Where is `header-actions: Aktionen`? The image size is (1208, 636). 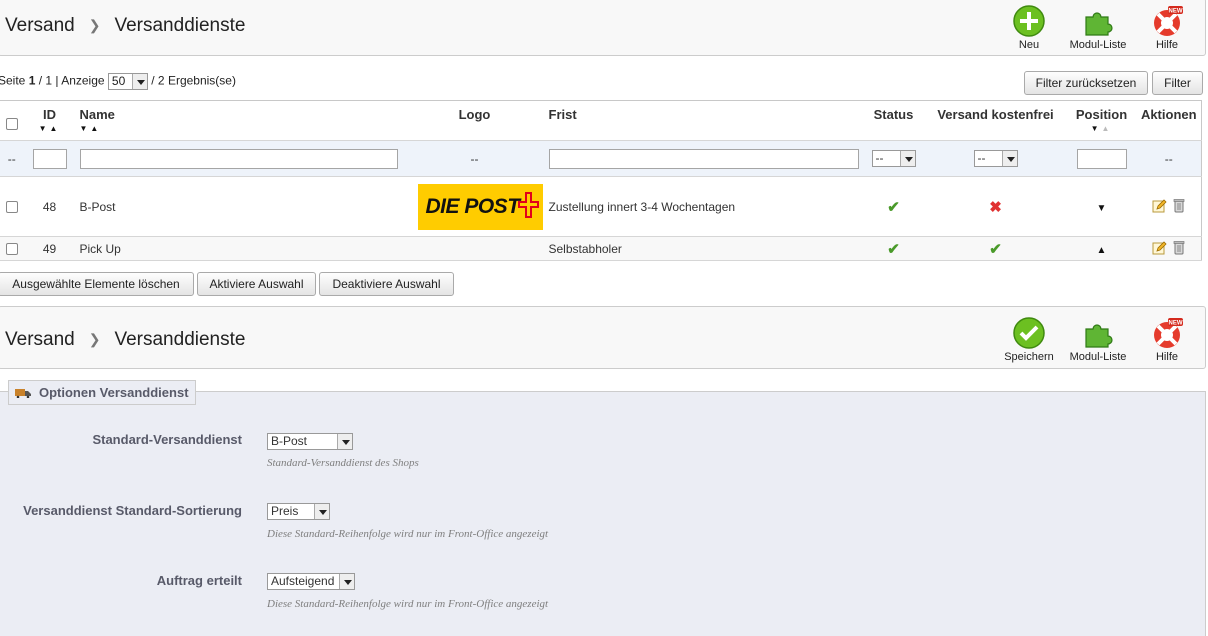 header-actions: Aktionen is located at coordinates (1168, 114).